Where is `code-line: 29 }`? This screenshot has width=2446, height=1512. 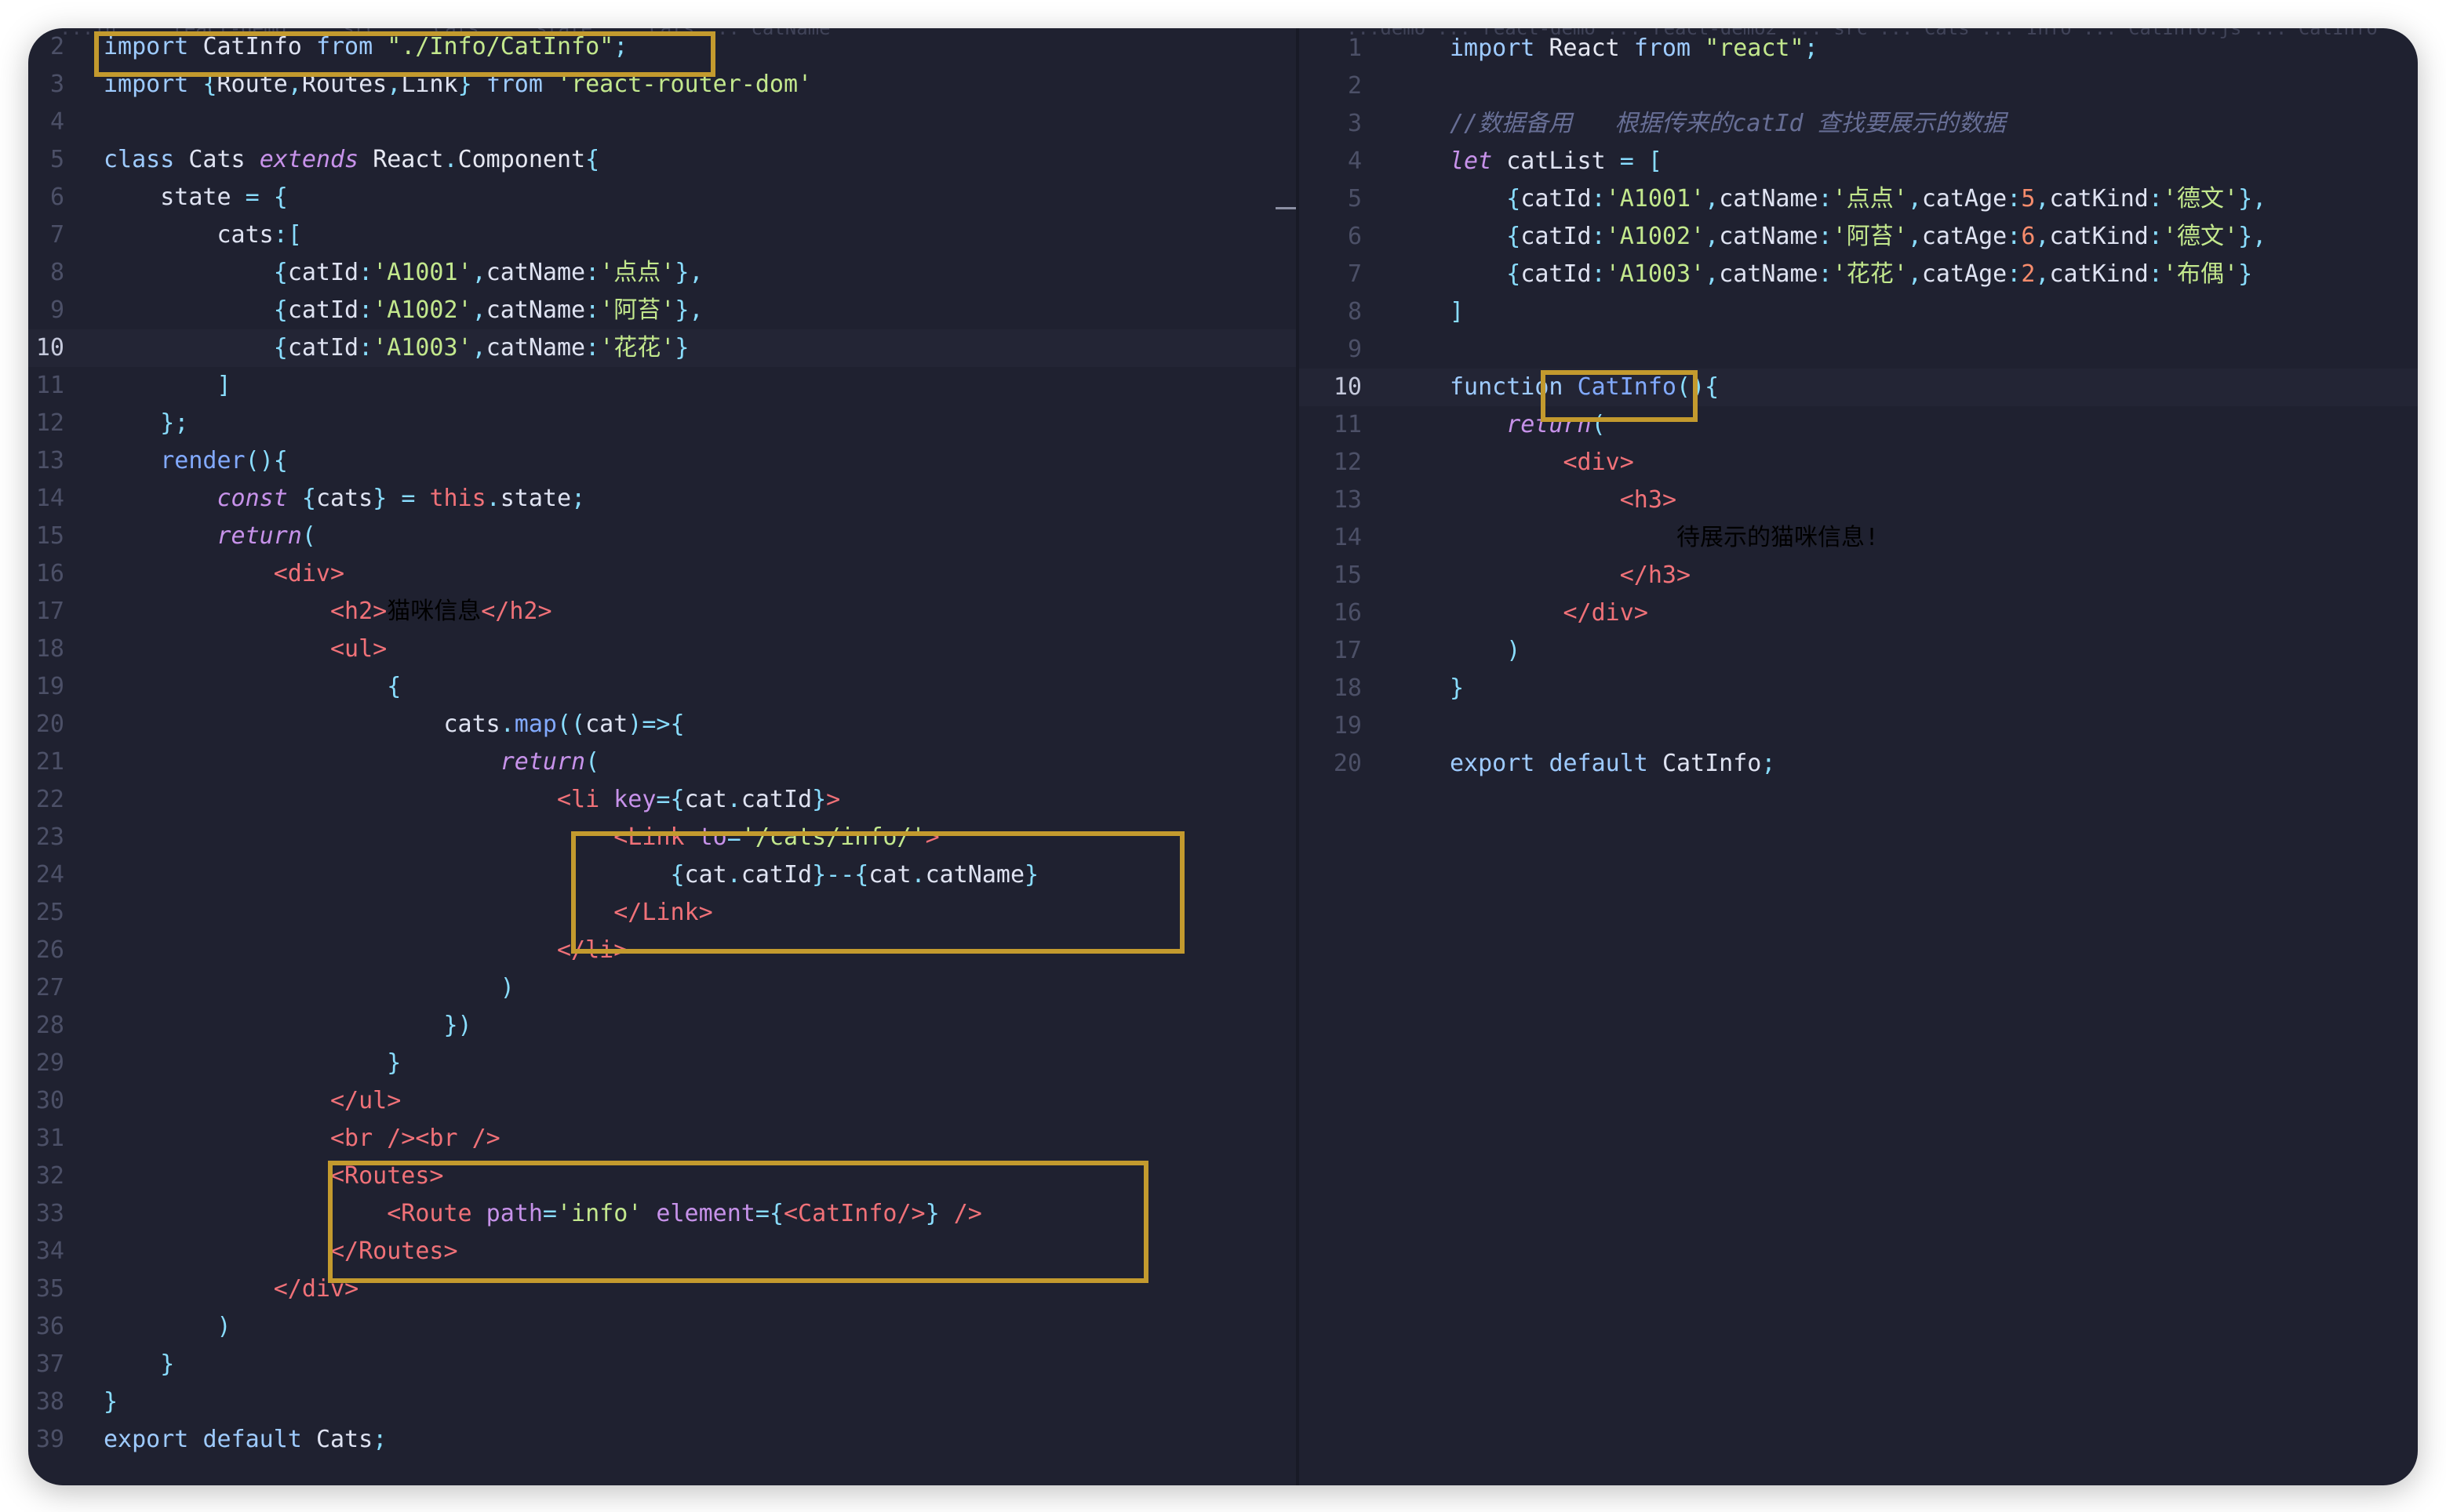 code-line: 29 } is located at coordinates (662, 1063).